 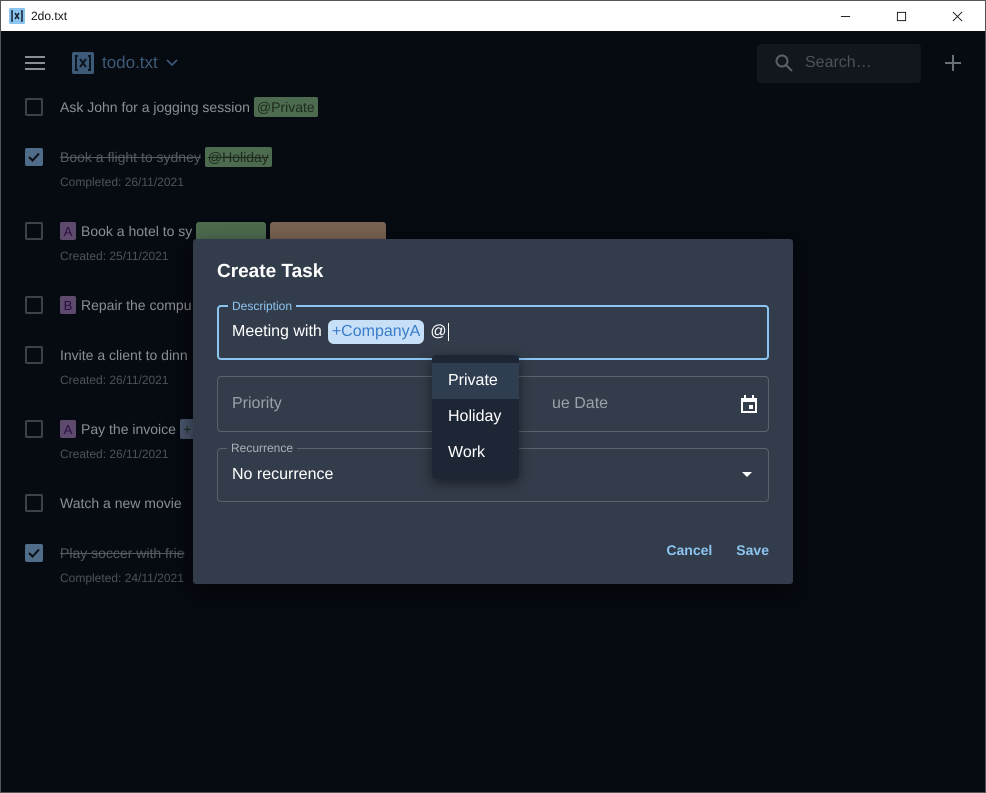 I want to click on window-title: 2do.txt, so click(x=49, y=16).